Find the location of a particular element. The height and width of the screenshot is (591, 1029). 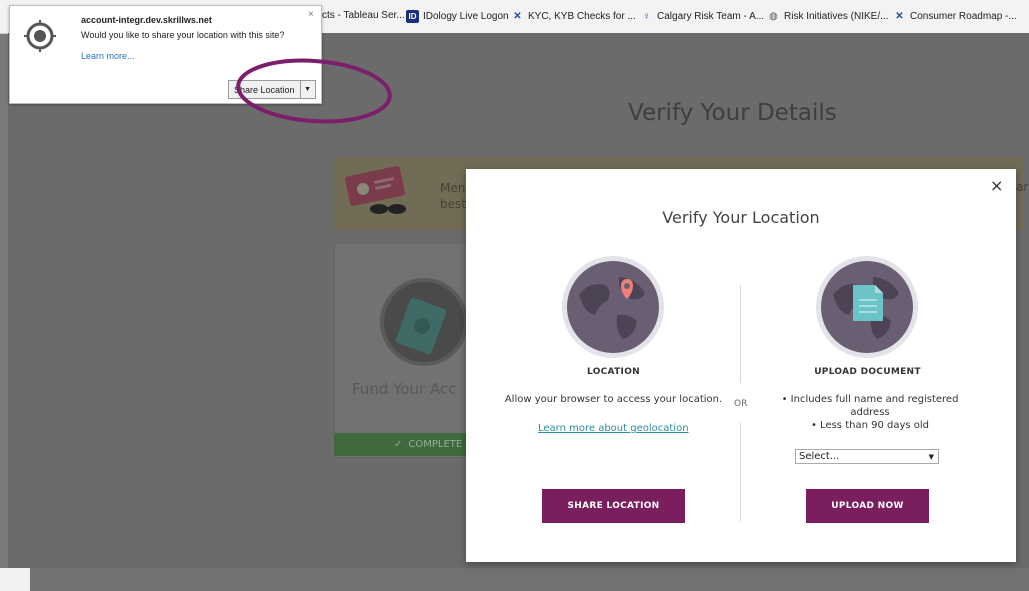

completed-label: COMPLETE is located at coordinates (435, 444).